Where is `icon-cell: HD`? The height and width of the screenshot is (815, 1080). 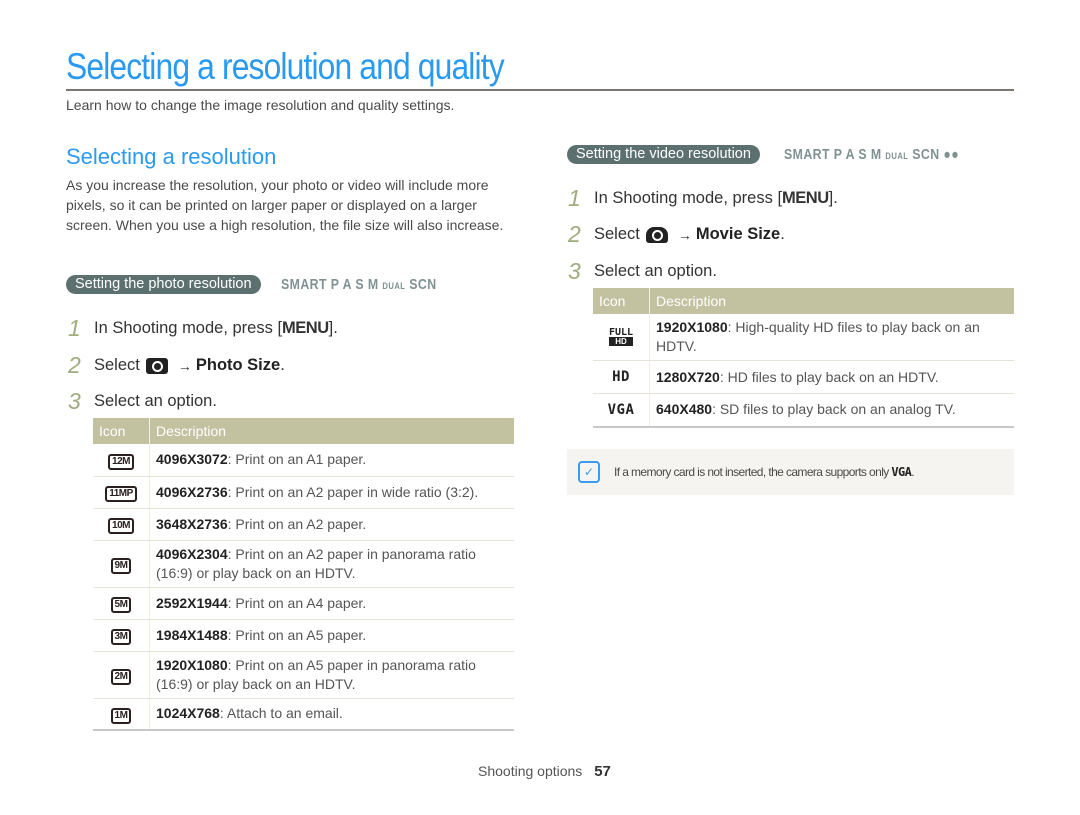 icon-cell: HD is located at coordinates (621, 377).